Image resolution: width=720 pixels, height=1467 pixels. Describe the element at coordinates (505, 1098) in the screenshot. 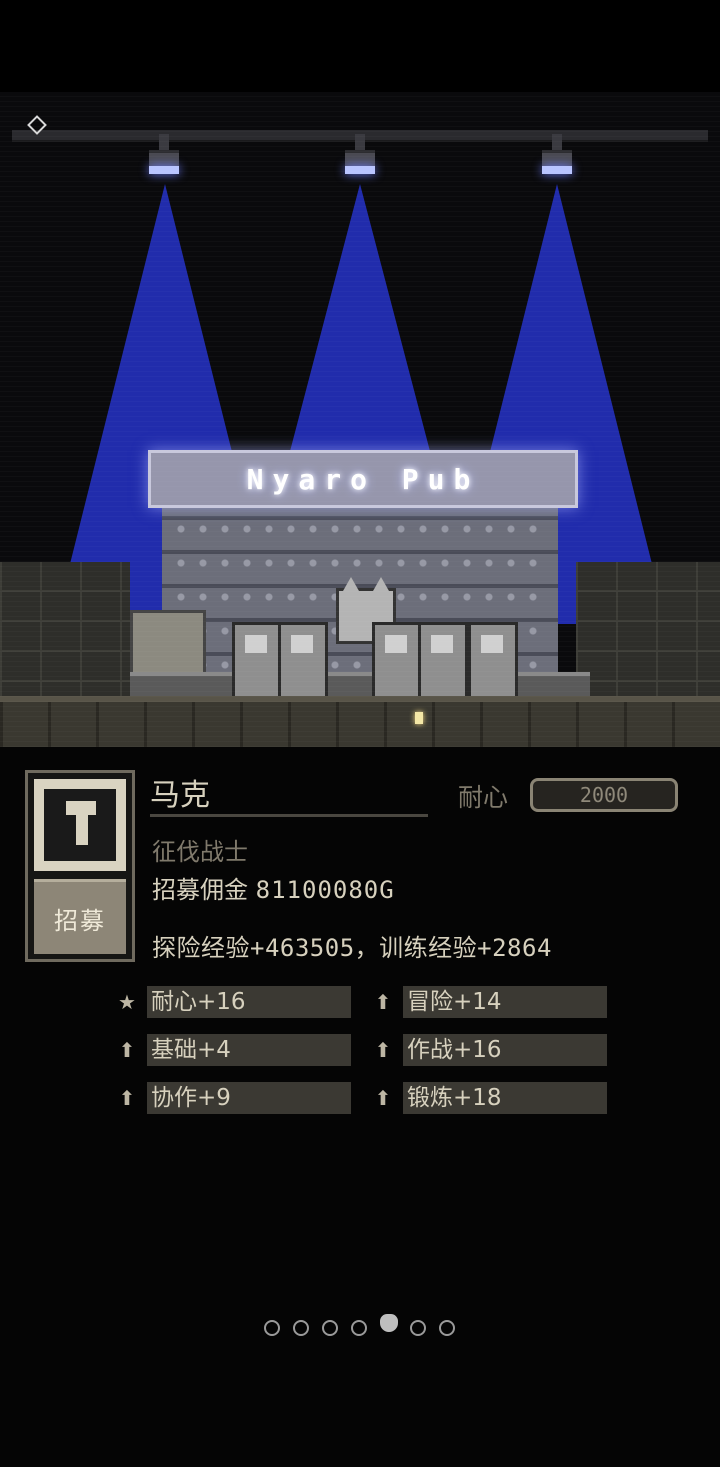

I see `stat-label: 锻炼+18` at that location.